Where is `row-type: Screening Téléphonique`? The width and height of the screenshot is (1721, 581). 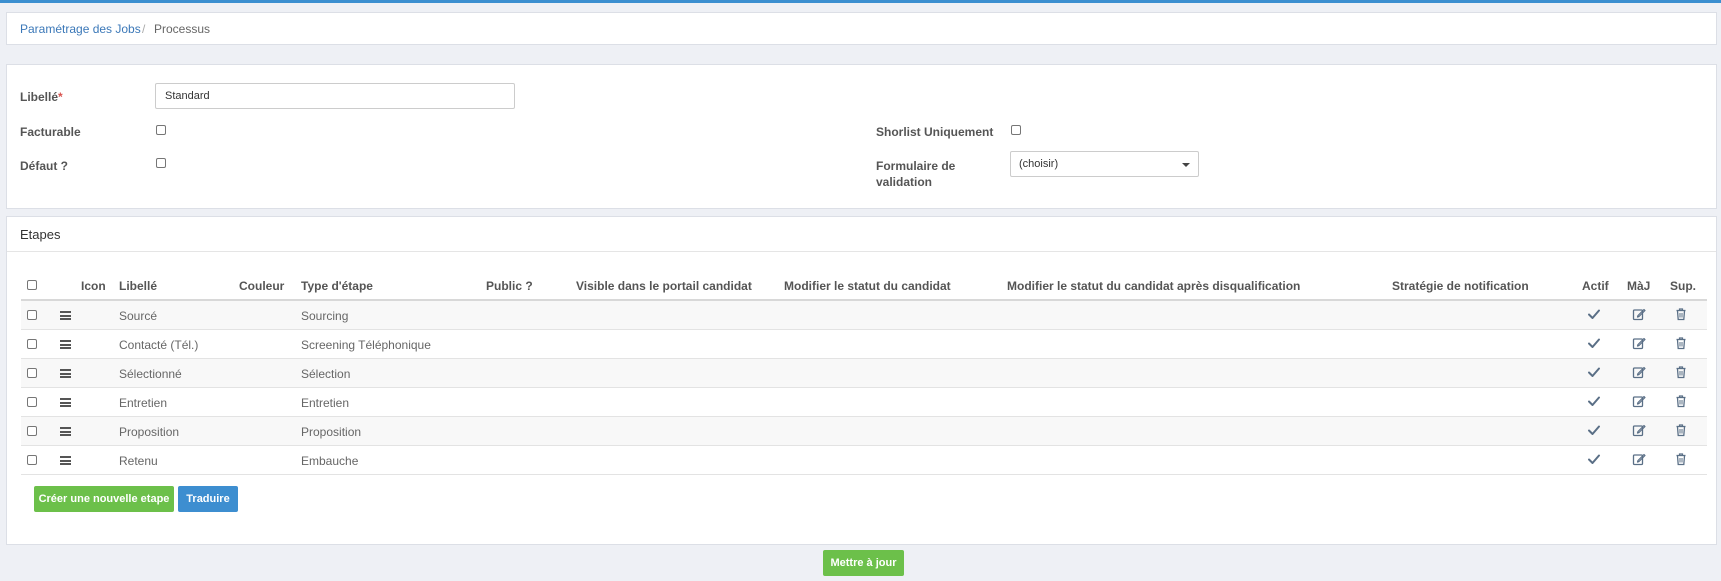
row-type: Screening Téléphonique is located at coordinates (366, 345).